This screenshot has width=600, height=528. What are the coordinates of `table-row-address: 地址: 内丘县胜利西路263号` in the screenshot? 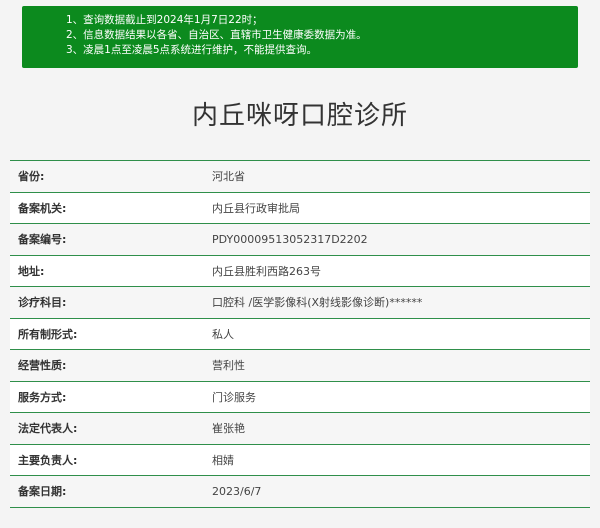 It's located at (300, 271).